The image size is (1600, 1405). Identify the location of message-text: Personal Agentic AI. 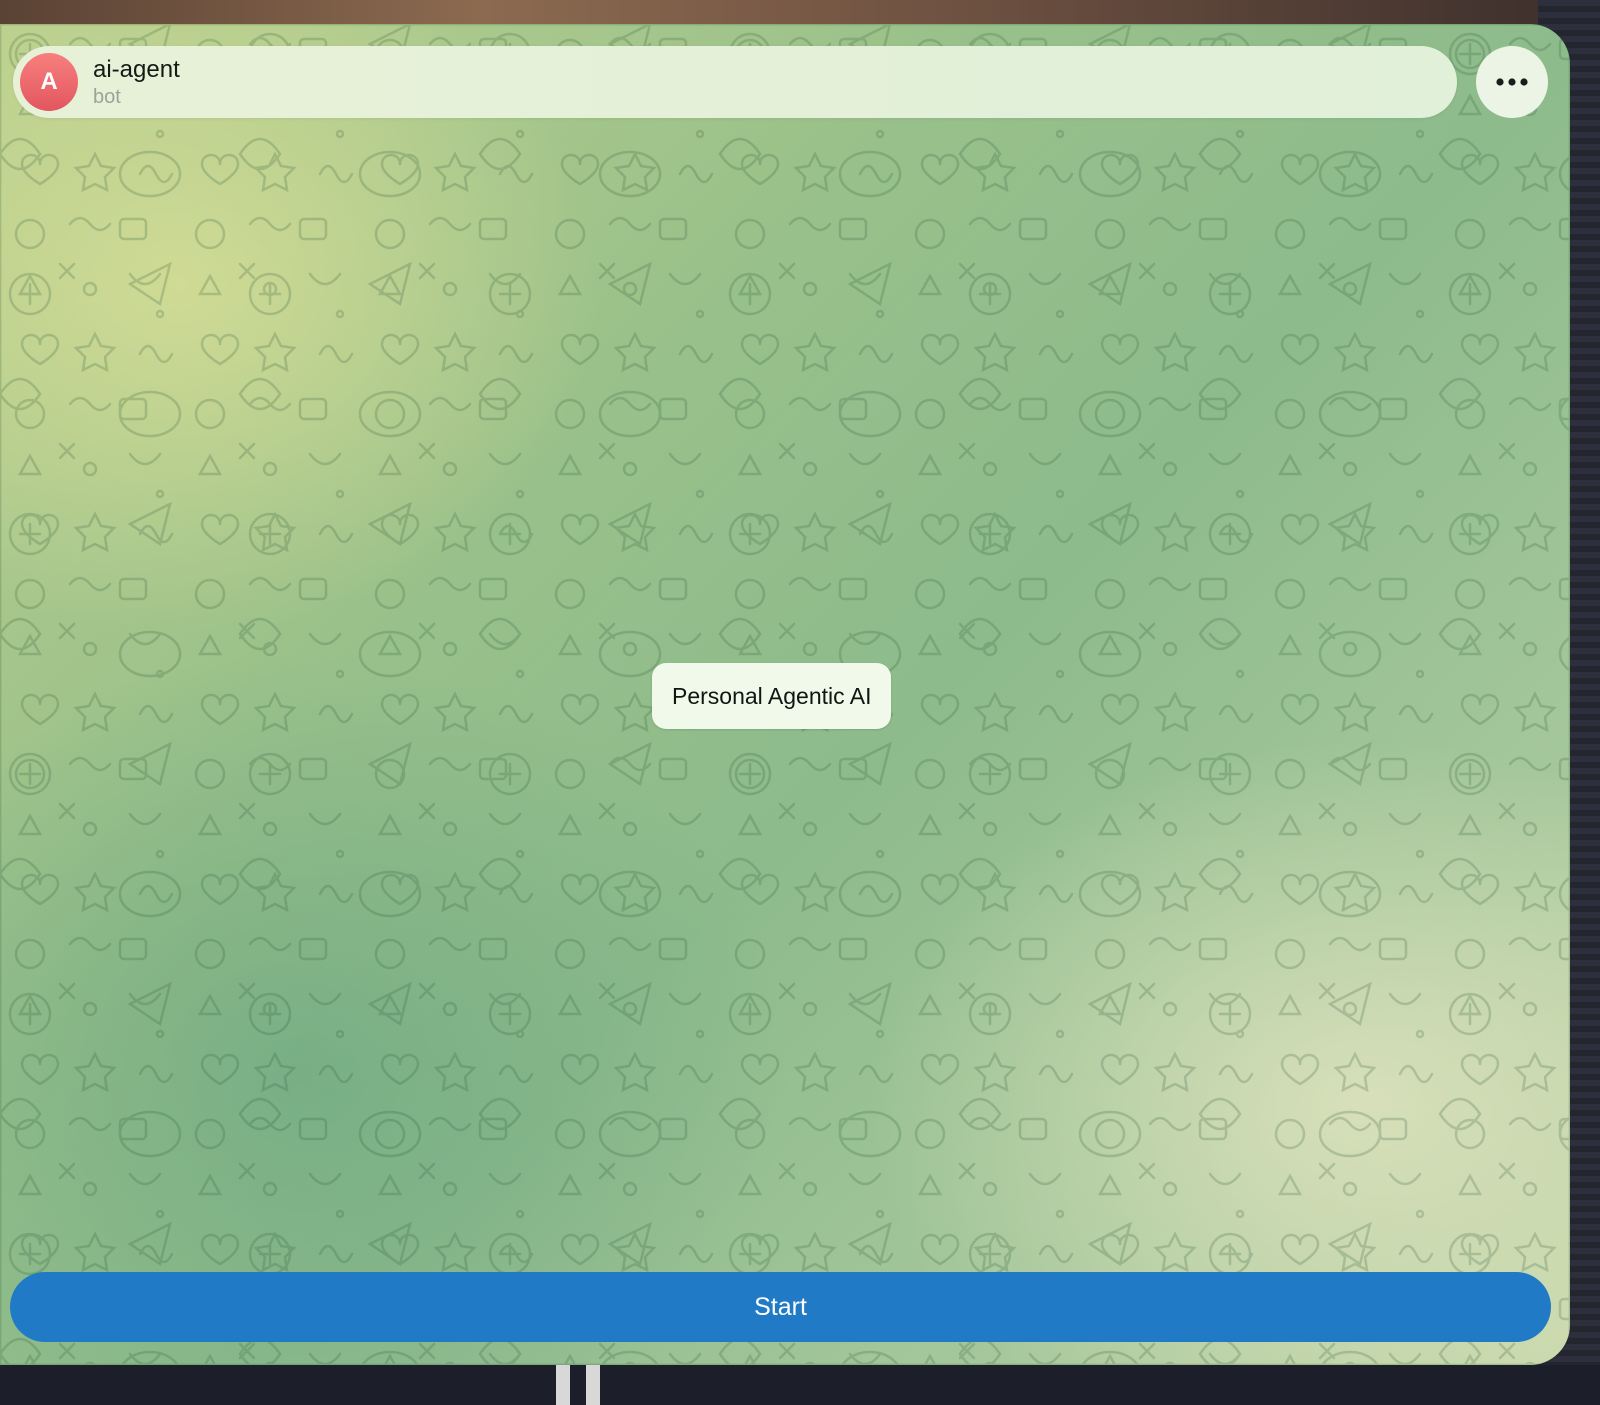
(772, 695).